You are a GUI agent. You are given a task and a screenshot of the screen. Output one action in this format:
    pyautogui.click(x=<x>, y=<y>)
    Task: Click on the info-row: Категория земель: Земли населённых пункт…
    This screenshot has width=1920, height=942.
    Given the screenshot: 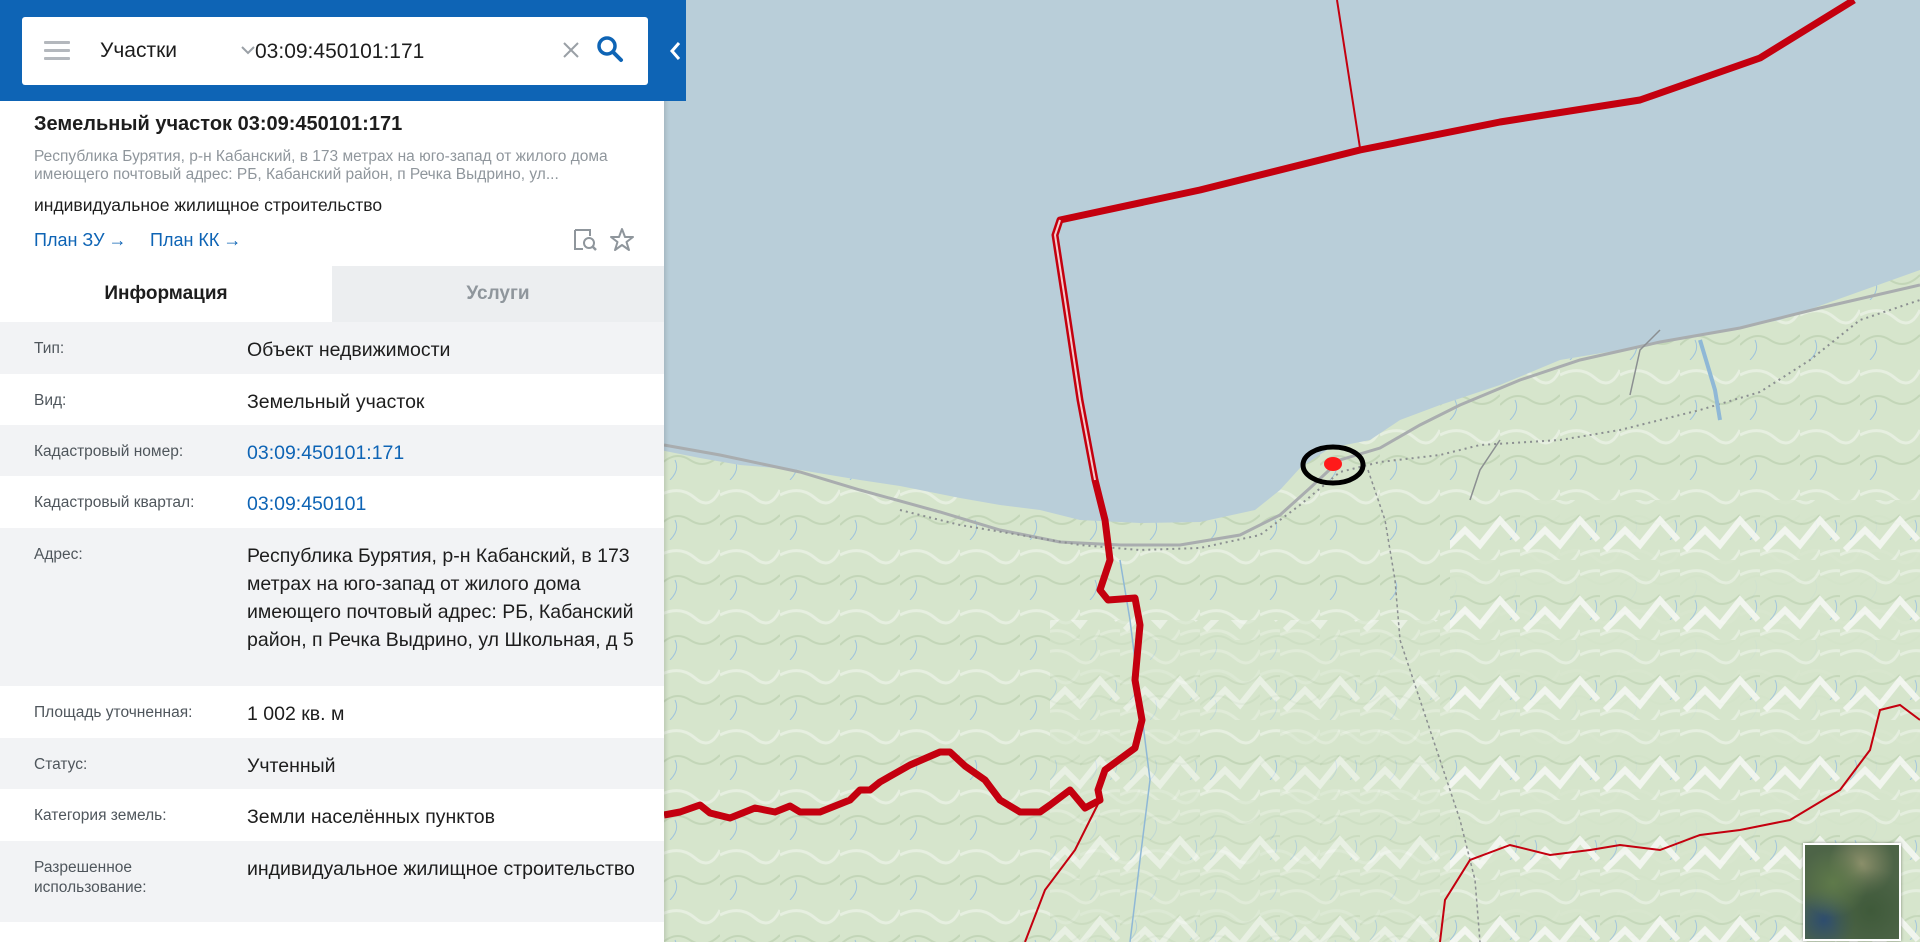 What is the action you would take?
    pyautogui.click(x=332, y=815)
    